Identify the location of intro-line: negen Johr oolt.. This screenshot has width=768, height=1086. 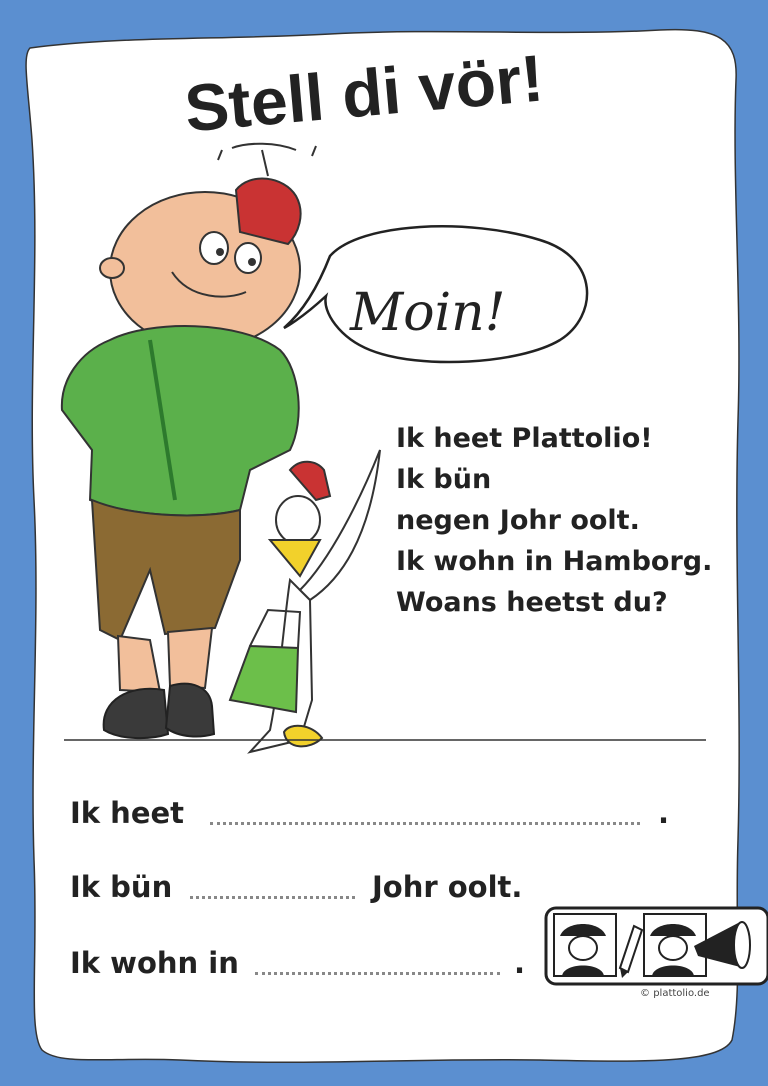
(518, 520).